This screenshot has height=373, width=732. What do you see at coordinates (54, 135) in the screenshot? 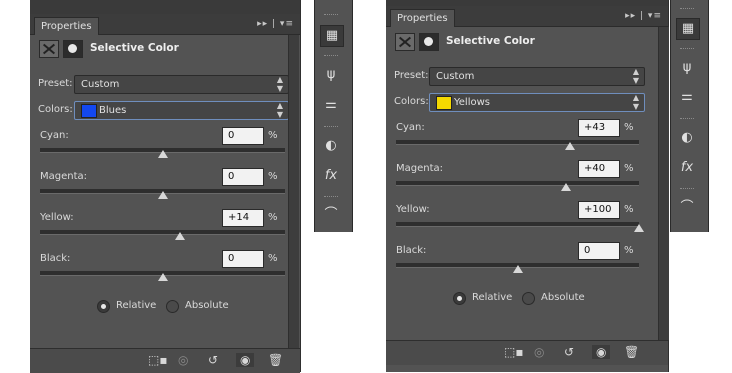
I see `slider-label: Cyan:` at bounding box center [54, 135].